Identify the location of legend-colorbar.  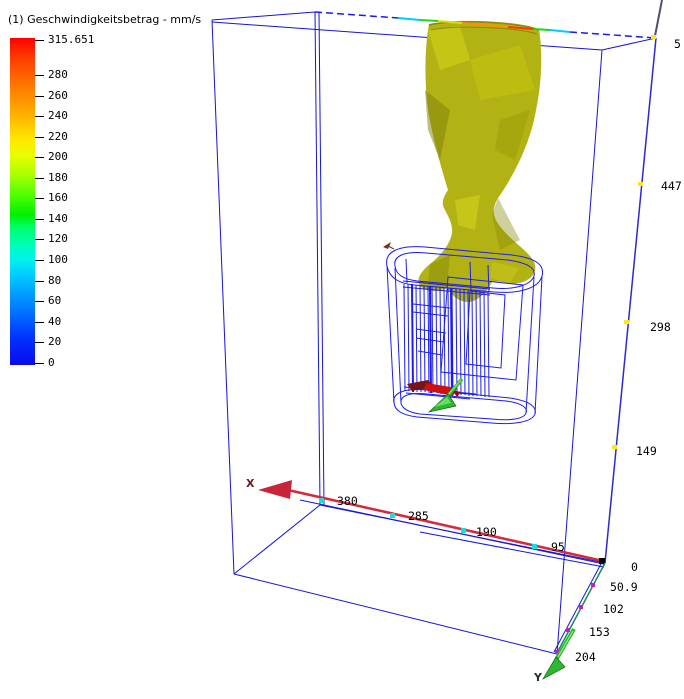
(22, 201).